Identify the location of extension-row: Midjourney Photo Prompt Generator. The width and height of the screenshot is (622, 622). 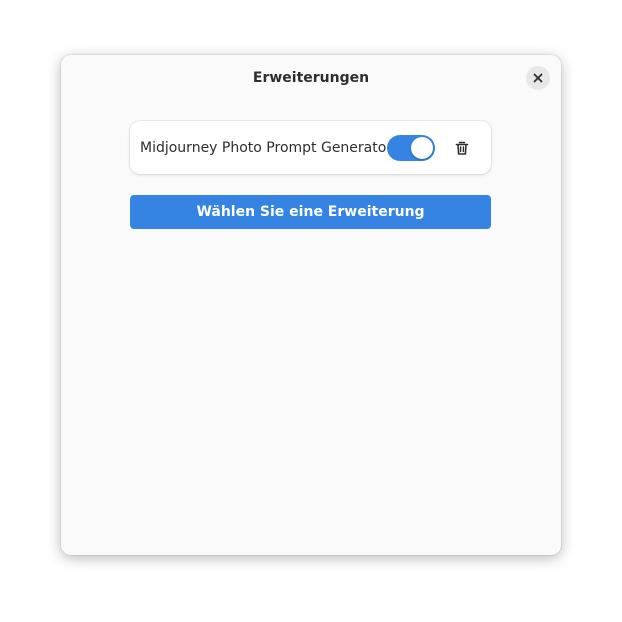
(310, 147).